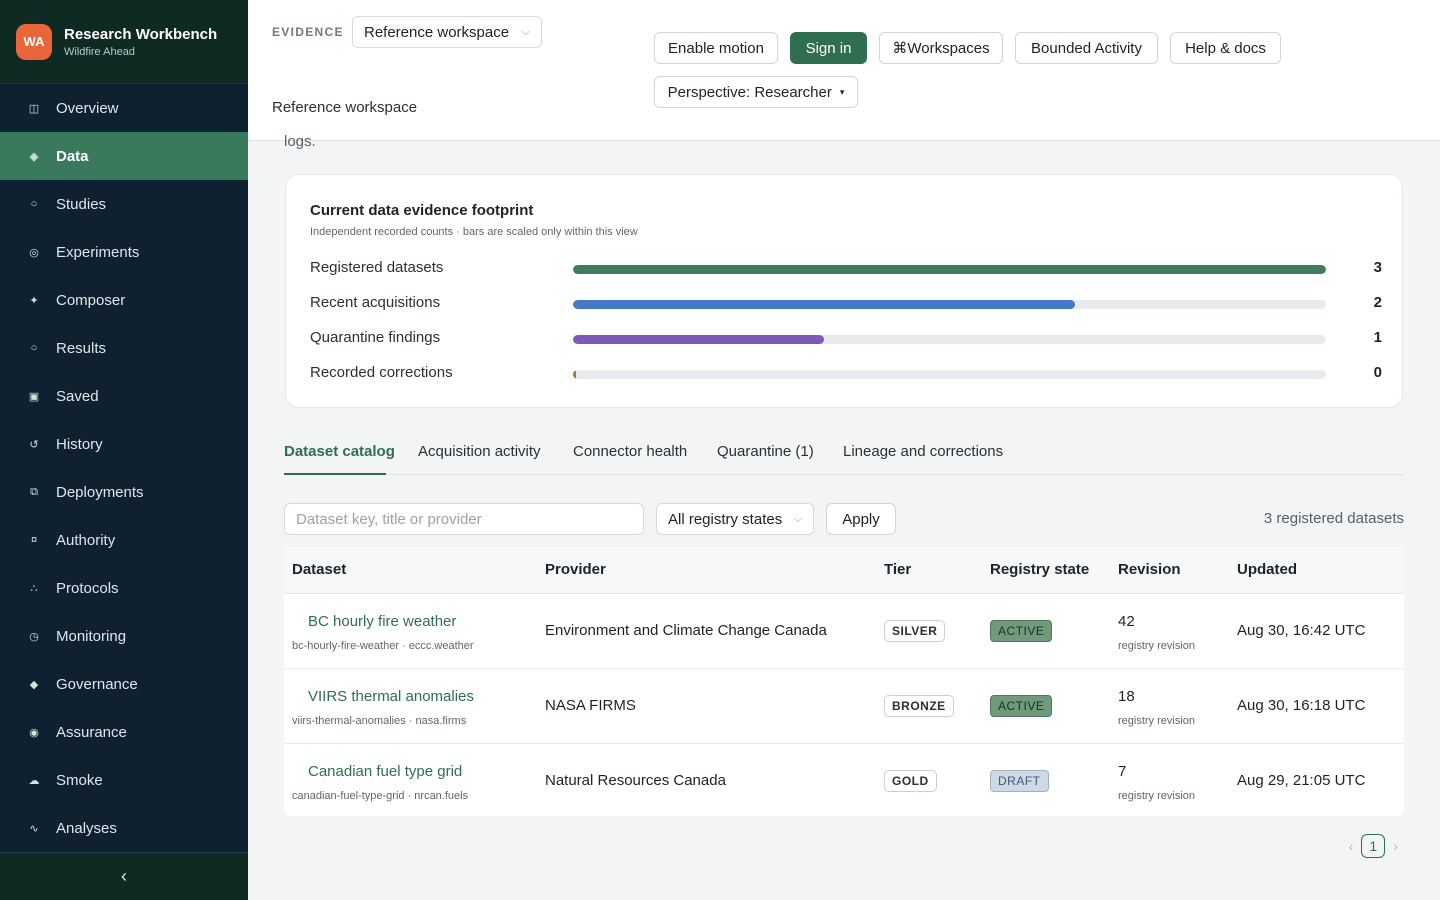 The height and width of the screenshot is (900, 1440). I want to click on chevron-left-icon: ‹, so click(124, 876).